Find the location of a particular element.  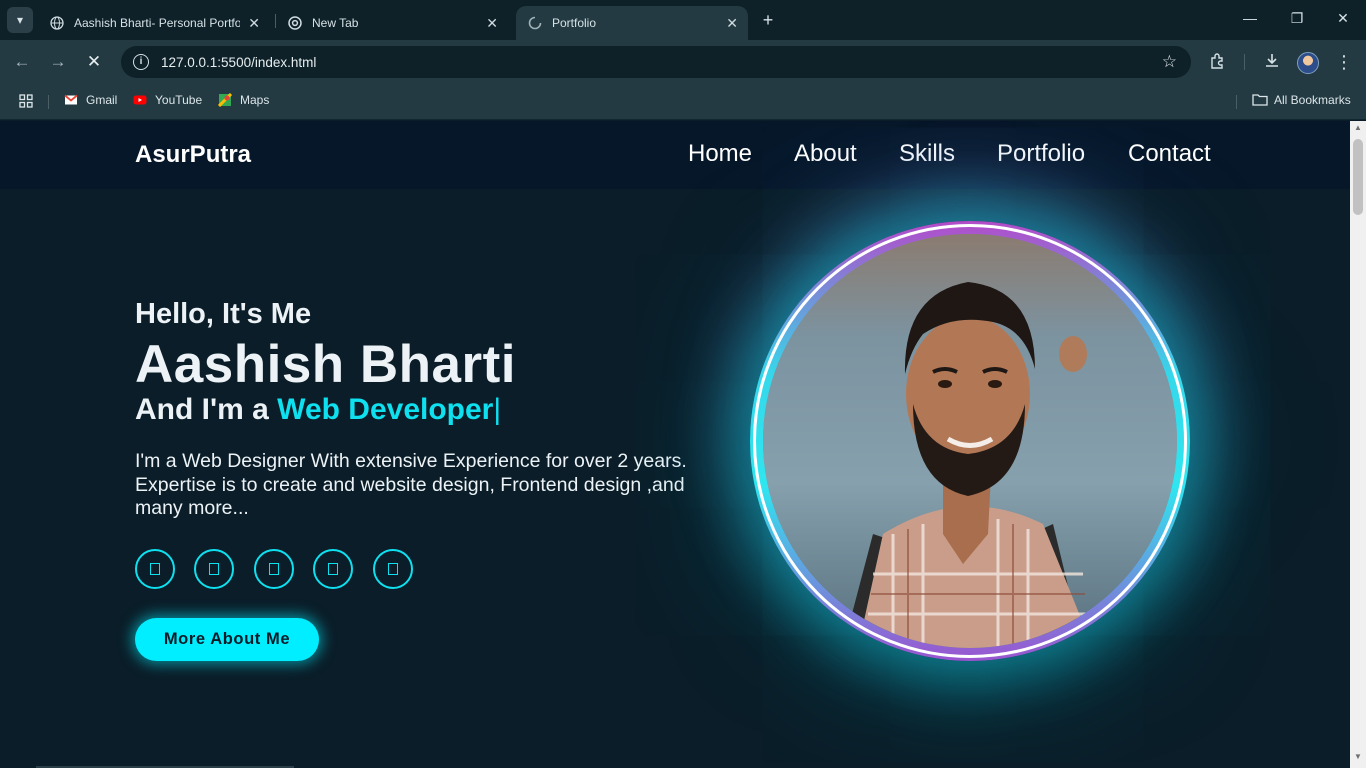

hero-greeting: Hello, It's Me is located at coordinates (223, 314).